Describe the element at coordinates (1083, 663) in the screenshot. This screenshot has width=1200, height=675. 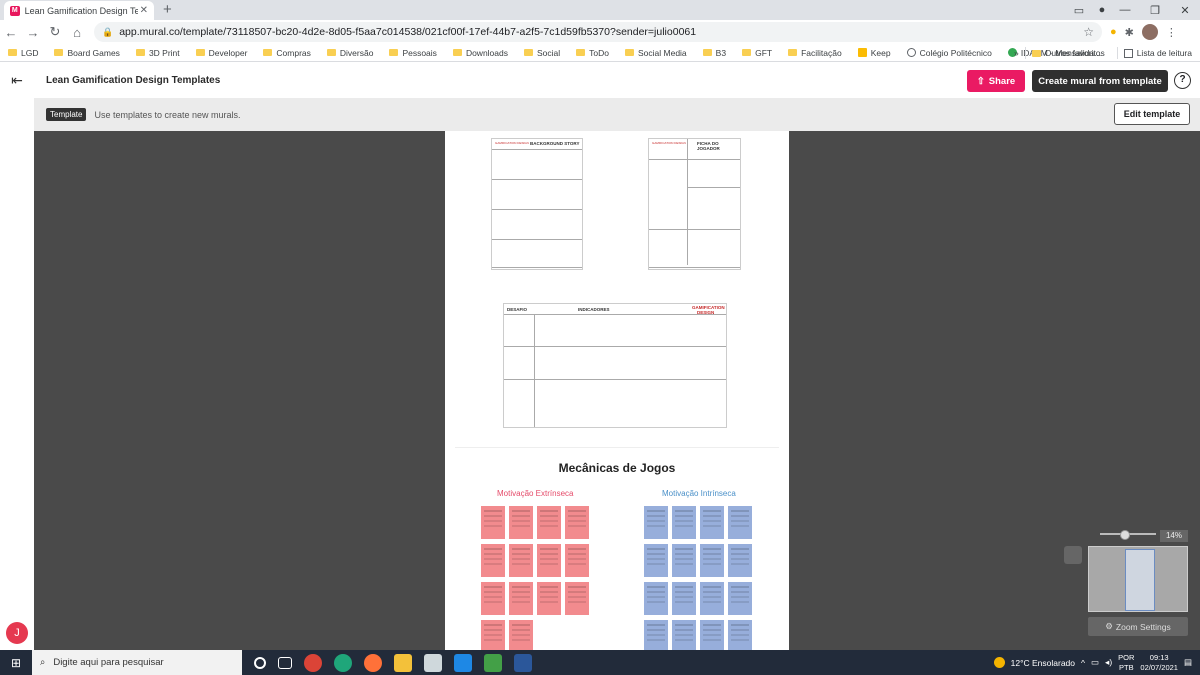
I see `tray-chevron-icon: ^` at that location.